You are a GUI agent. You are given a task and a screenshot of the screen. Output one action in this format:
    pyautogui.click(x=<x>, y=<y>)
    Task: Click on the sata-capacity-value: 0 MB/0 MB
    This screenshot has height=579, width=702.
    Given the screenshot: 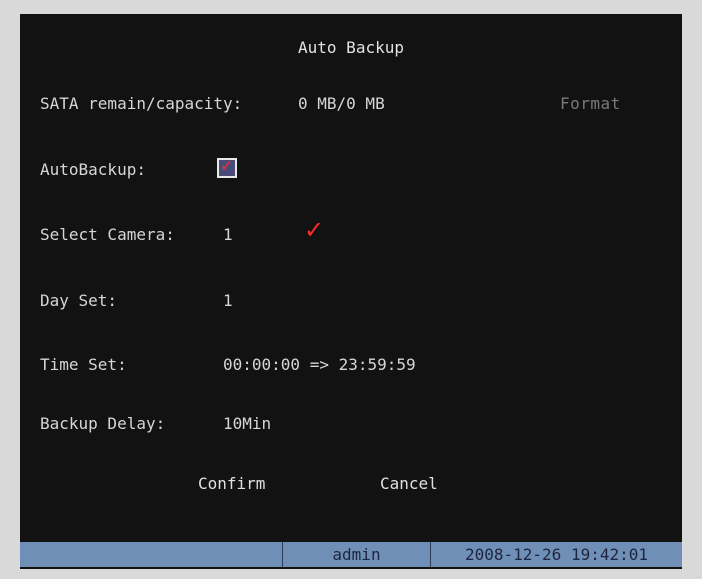 What is the action you would take?
    pyautogui.click(x=341, y=103)
    